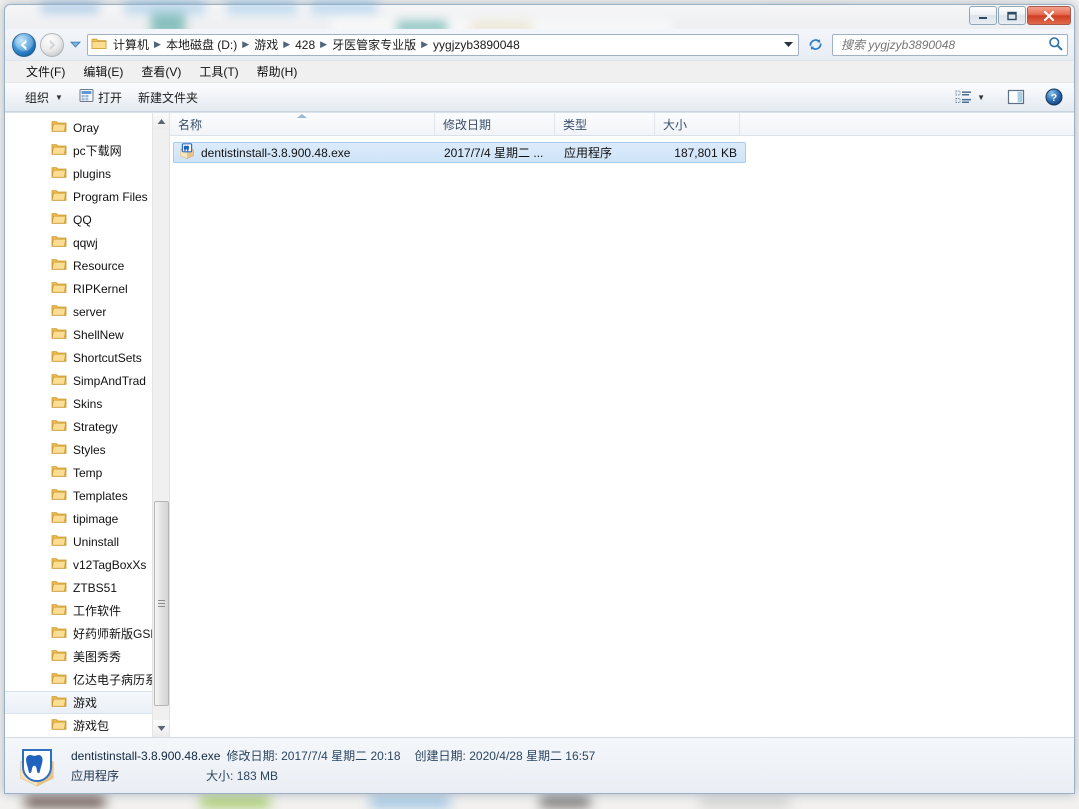 The image size is (1079, 809). I want to click on menu-bar: 文件(F) 编辑(E) 查看(V) 工具(T) 帮助(H), so click(539, 72).